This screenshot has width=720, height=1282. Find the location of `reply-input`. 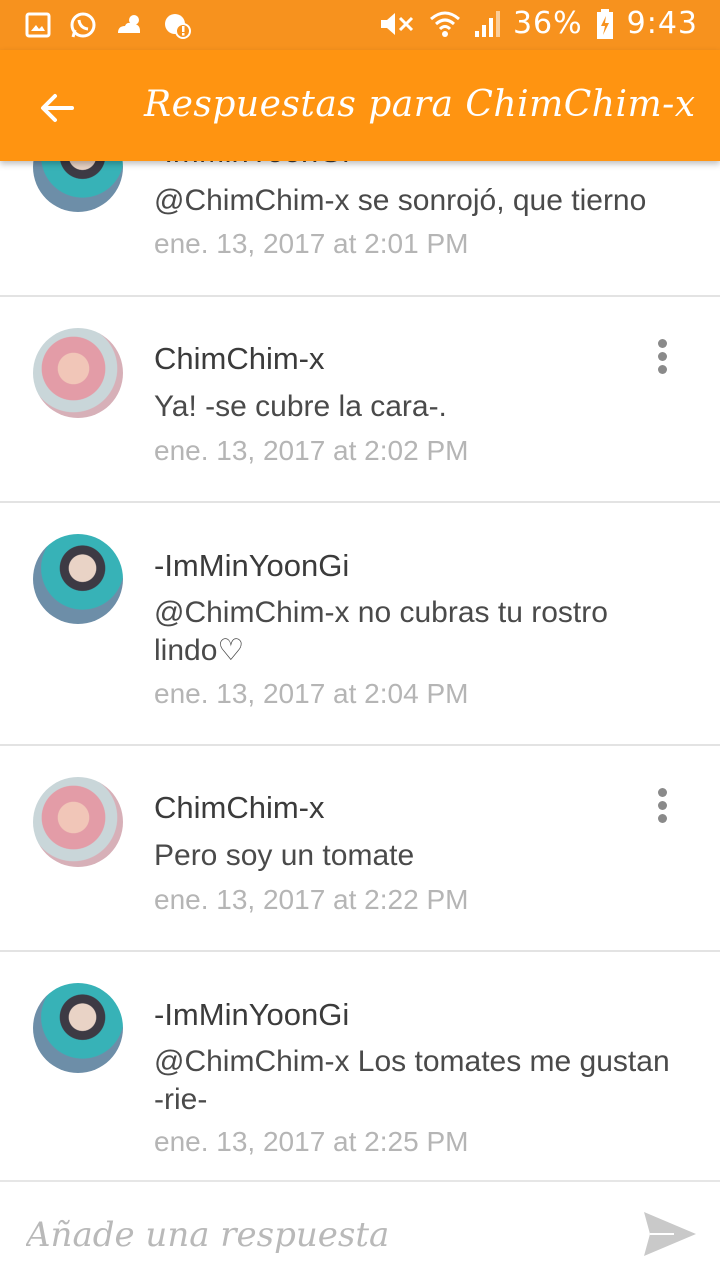

reply-input is located at coordinates (321, 1235).